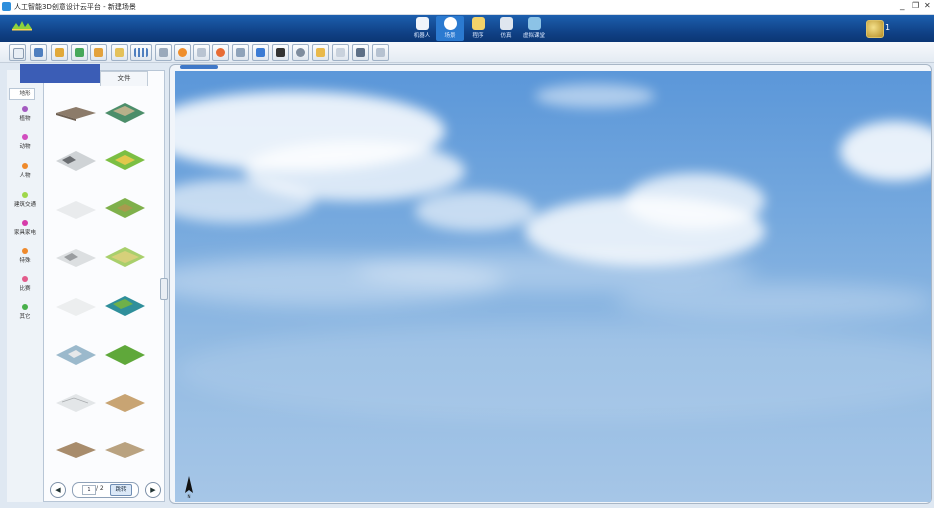 The image size is (934, 508). I want to click on viewport-tab, so click(199, 67).